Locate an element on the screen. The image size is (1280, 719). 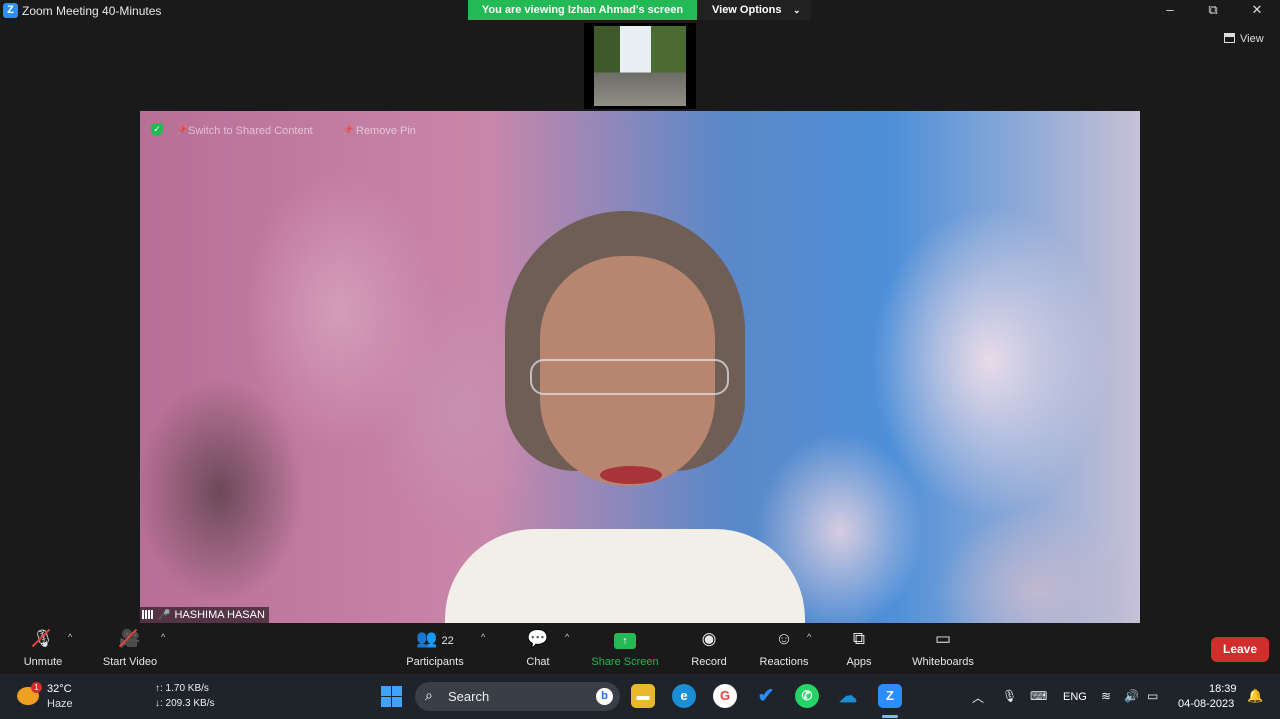
input-language: ENG is located at coordinates (1075, 697).